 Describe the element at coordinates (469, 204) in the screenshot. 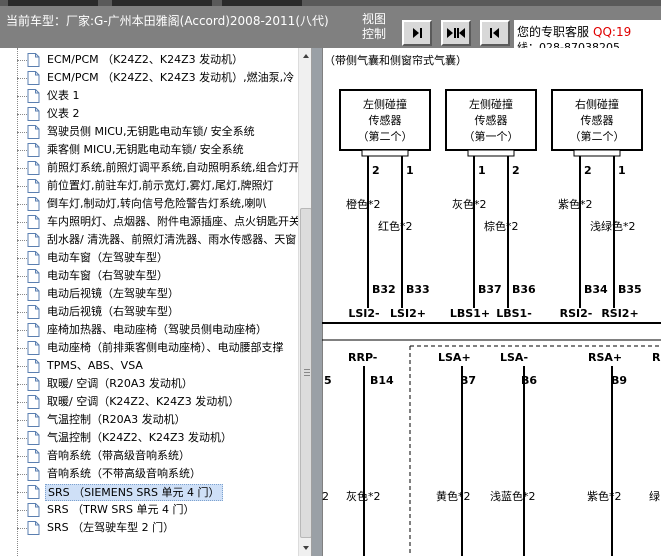

I see `wire-color-a: 灰色*2` at that location.